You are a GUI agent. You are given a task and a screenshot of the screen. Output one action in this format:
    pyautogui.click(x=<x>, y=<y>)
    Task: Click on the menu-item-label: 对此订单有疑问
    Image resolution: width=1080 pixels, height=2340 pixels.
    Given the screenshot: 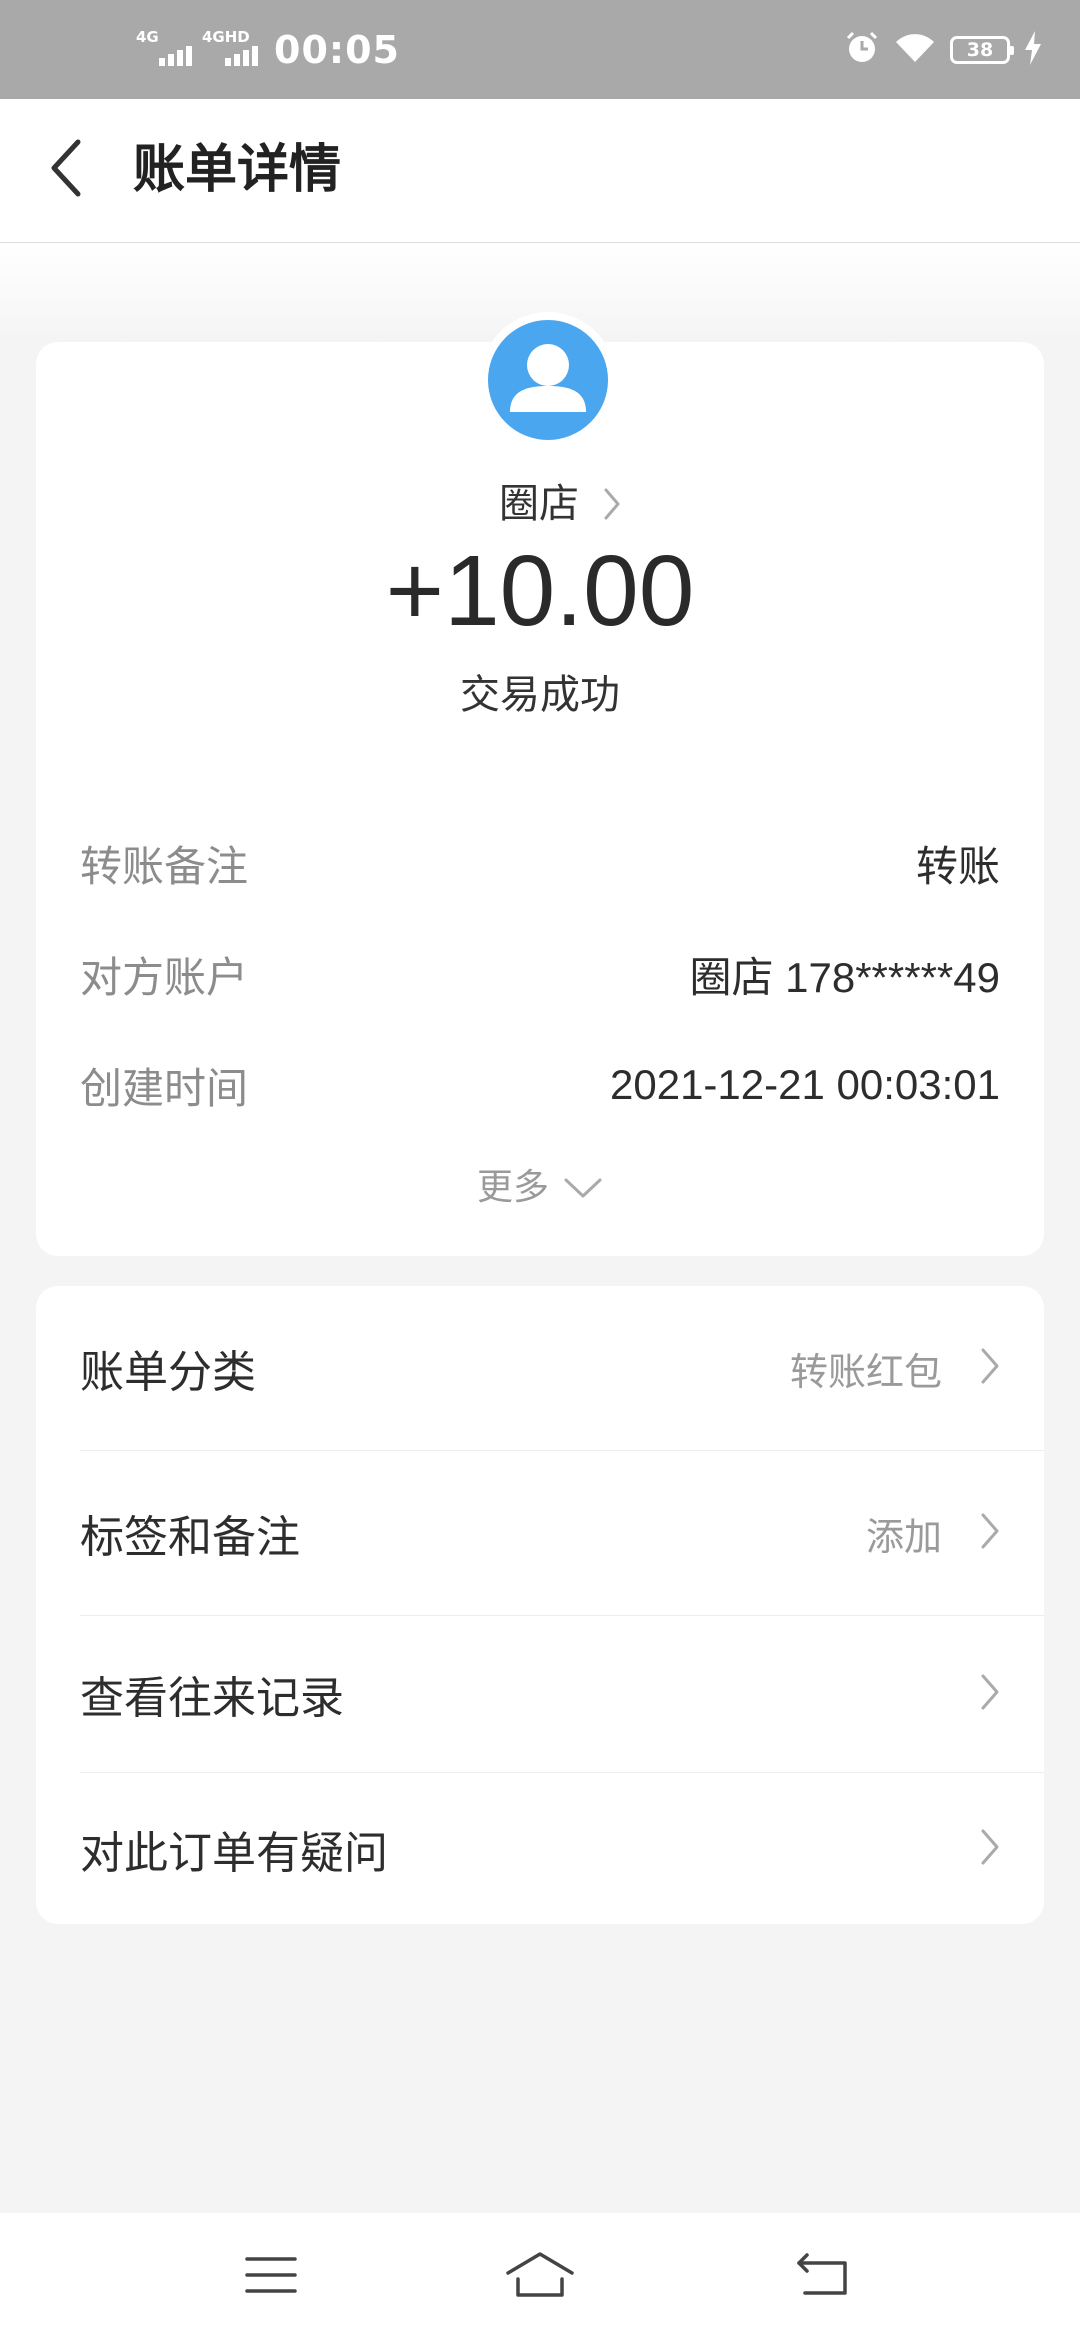 What is the action you would take?
    pyautogui.click(x=234, y=1853)
    